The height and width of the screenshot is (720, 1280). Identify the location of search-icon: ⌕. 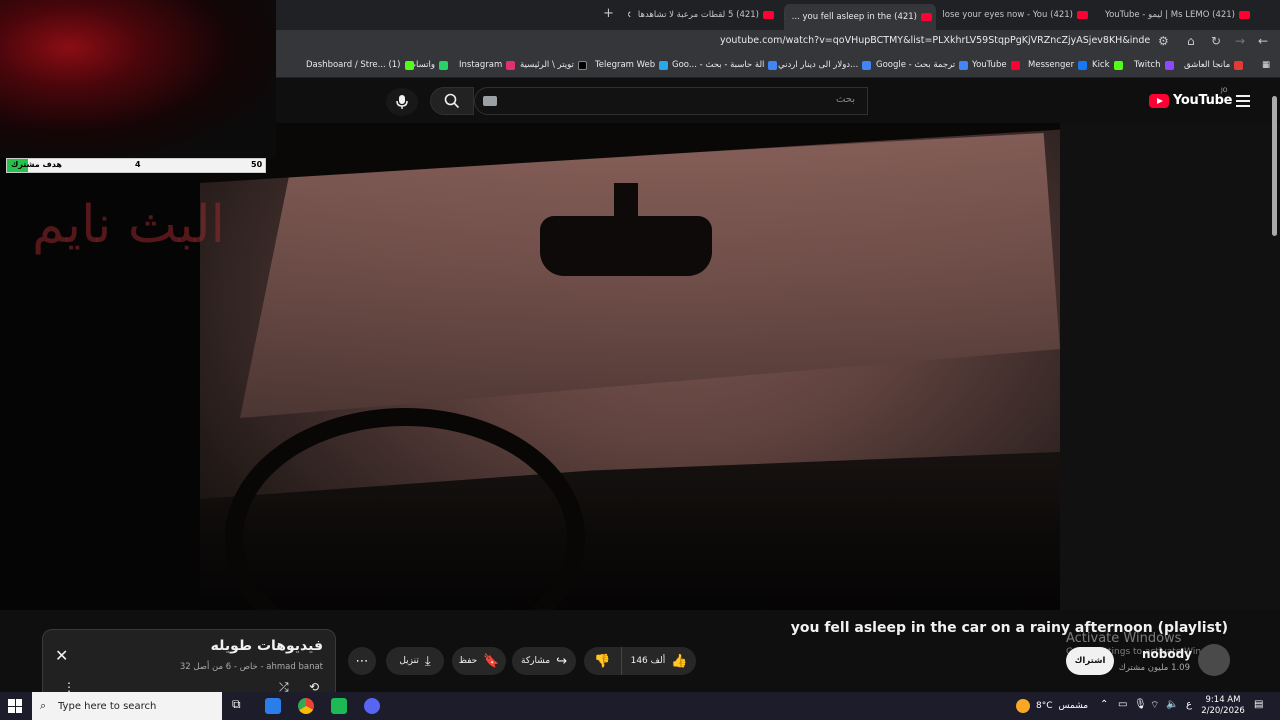
(43, 705).